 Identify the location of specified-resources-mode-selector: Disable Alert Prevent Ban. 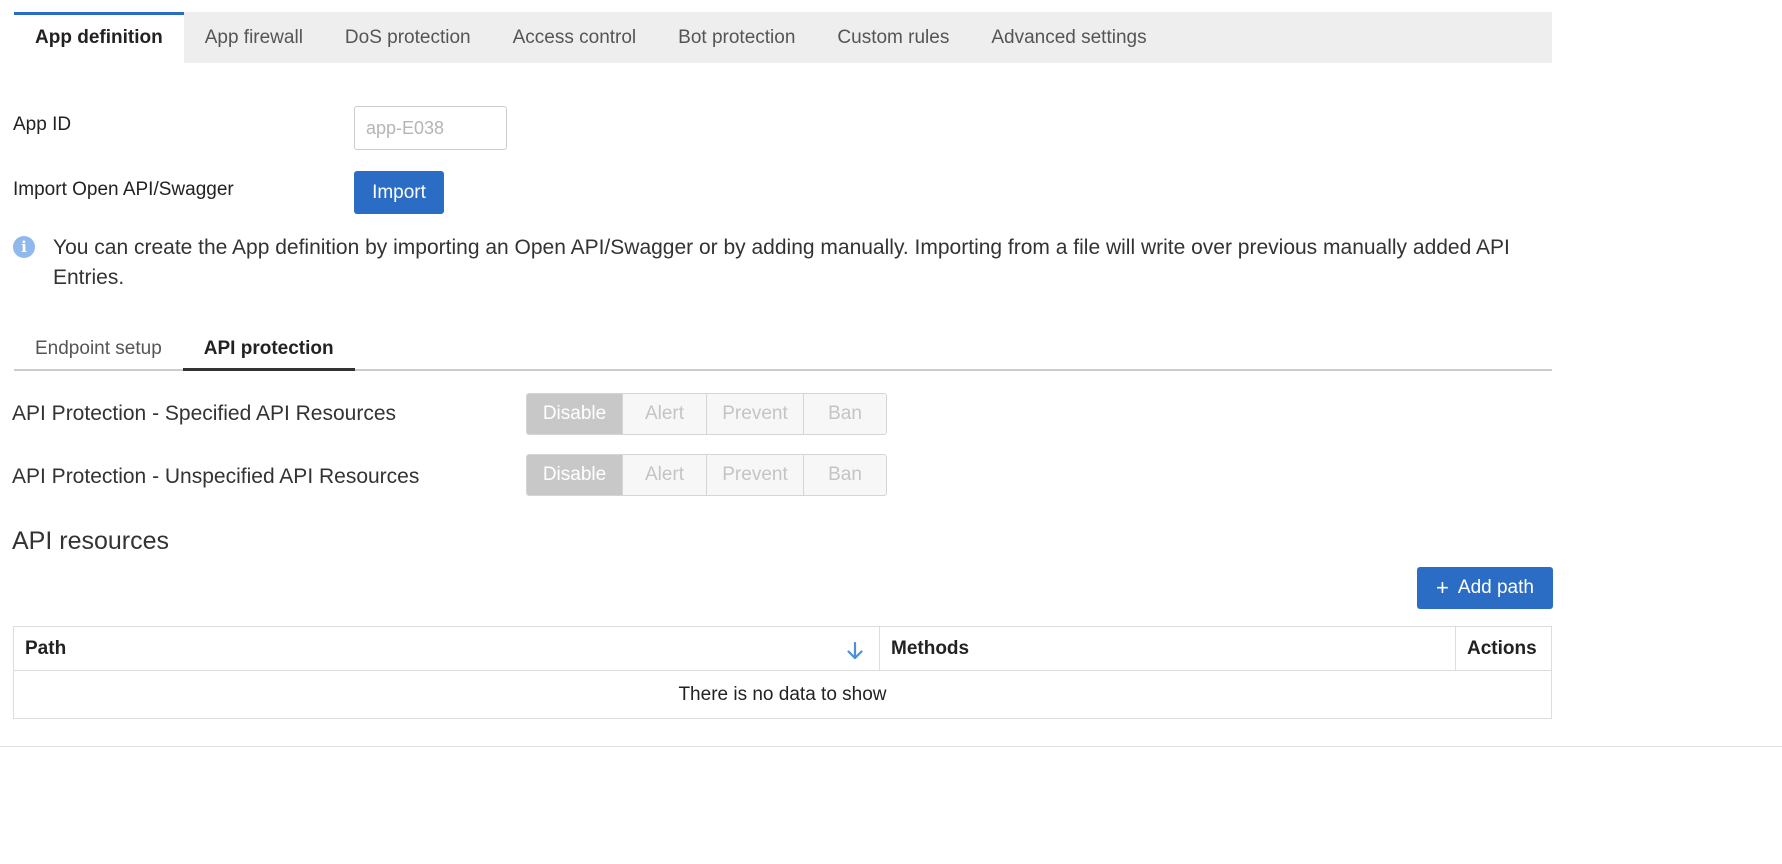
(706, 414).